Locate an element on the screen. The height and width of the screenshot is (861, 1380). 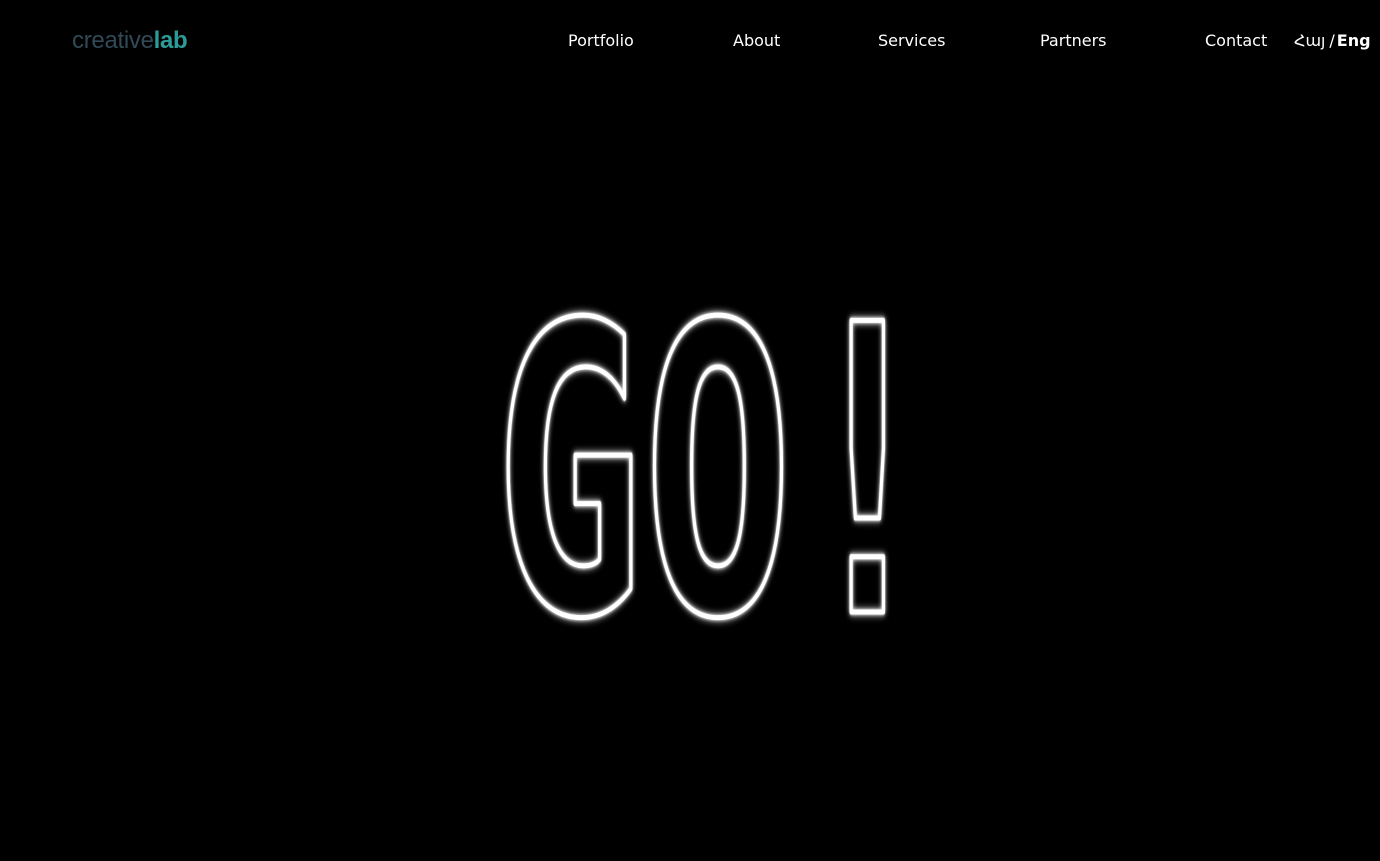
language-english: Eng is located at coordinates (1354, 40).